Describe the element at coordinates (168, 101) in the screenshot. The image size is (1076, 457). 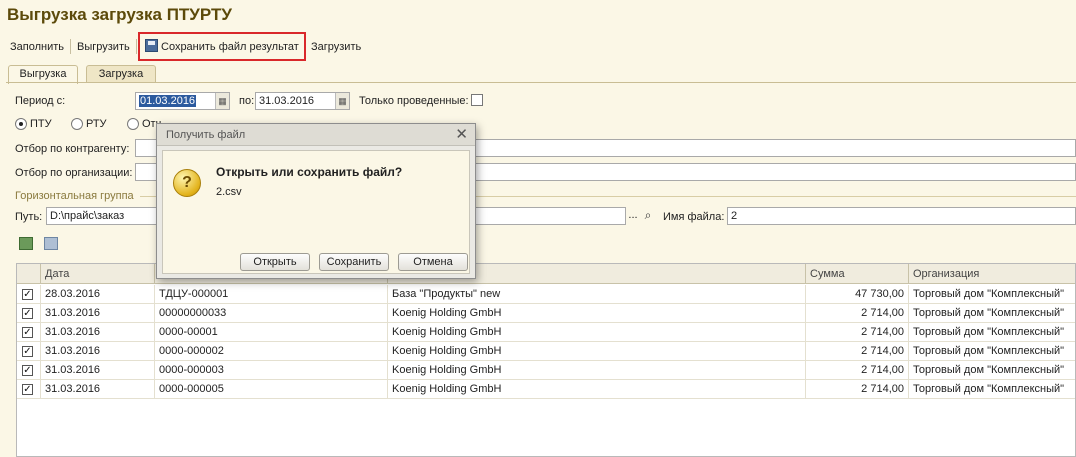
I see `period-from-value: 01.03.2016` at that location.